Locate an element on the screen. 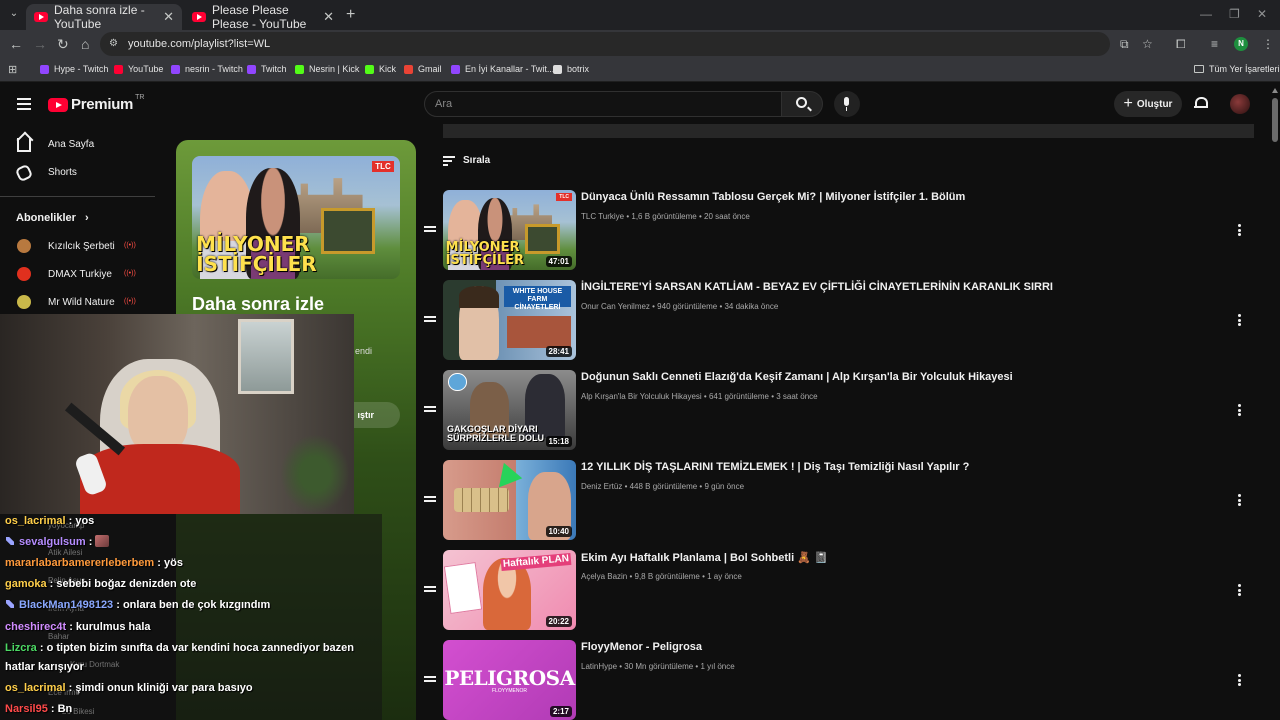 This screenshot has height=720, width=1280. subscription-item: Kızılcık Şerbeti ((•)) is located at coordinates (75, 246).